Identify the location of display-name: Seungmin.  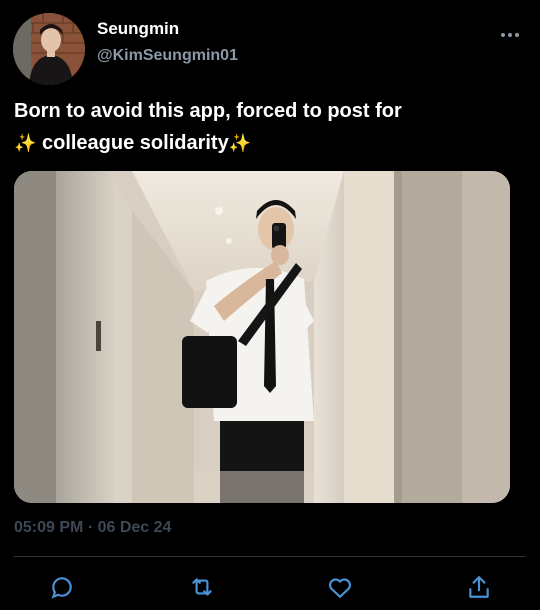
(138, 29).